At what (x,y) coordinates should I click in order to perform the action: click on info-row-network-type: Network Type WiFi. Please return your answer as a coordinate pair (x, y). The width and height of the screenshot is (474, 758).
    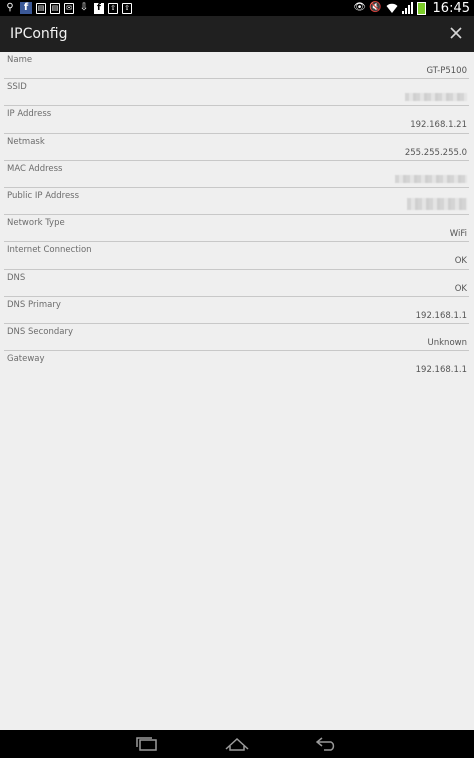
    Looking at the image, I should click on (236, 229).